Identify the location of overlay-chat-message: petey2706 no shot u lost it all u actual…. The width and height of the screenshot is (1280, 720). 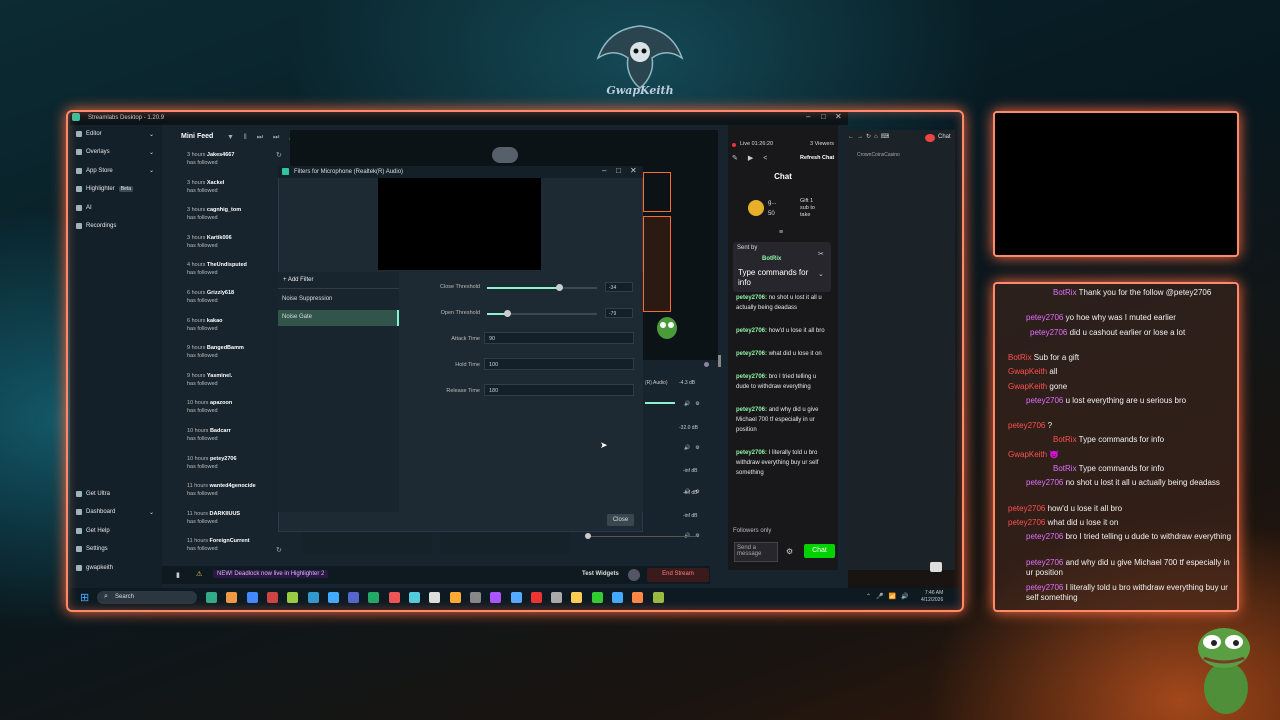
(1129, 483).